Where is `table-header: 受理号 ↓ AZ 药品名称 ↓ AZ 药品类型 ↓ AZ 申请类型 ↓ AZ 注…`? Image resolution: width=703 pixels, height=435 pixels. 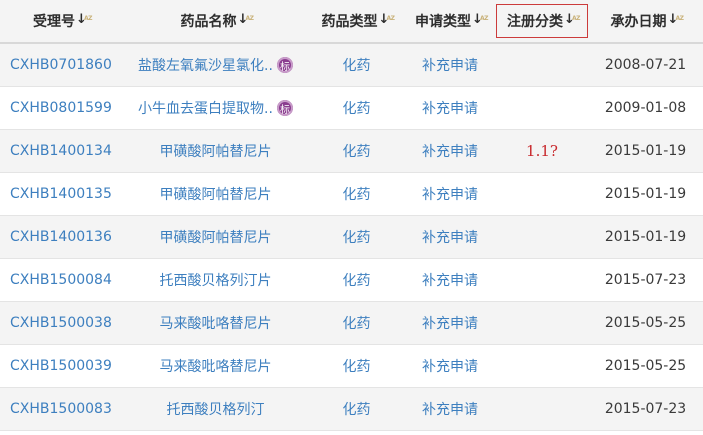 table-header: 受理号 ↓ AZ 药品名称 ↓ AZ 药品类型 ↓ AZ 申请类型 ↓ AZ 注… is located at coordinates (351, 22).